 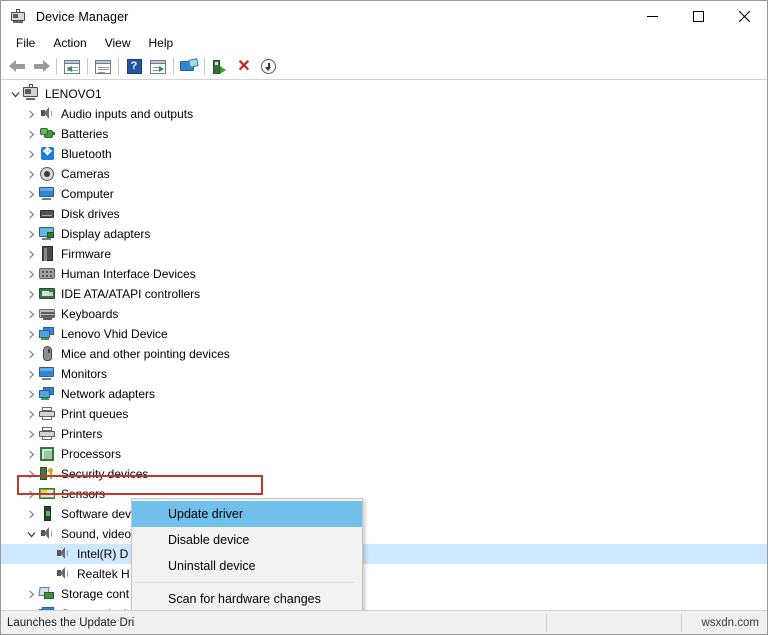 I want to click on tree-row: Printers, so click(x=384, y=434).